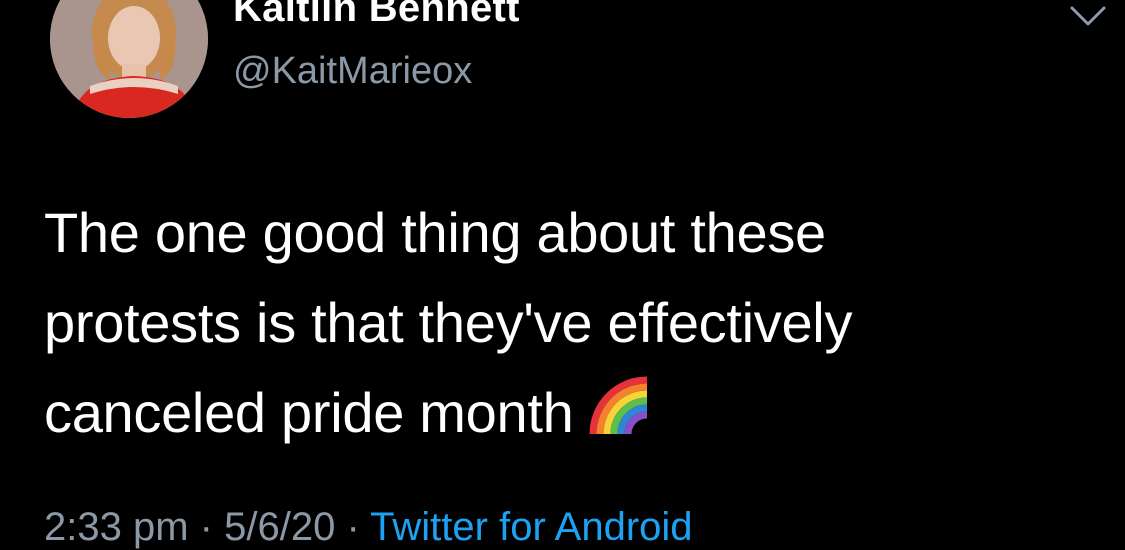 The image size is (1125, 550). What do you see at coordinates (309, 412) in the screenshot?
I see `tweet-text-segment: canceled pride month` at bounding box center [309, 412].